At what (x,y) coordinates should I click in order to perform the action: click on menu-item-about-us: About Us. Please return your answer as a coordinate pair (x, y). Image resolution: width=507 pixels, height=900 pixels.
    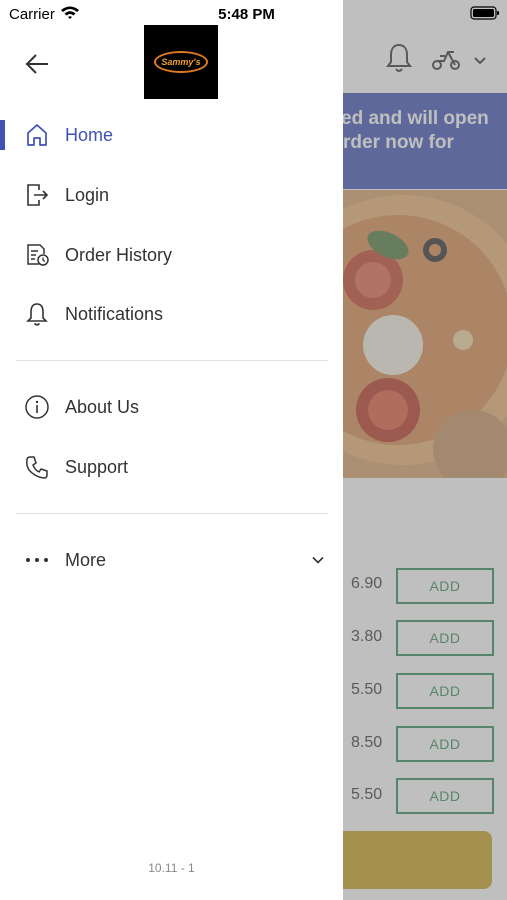
    Looking at the image, I should click on (171, 407).